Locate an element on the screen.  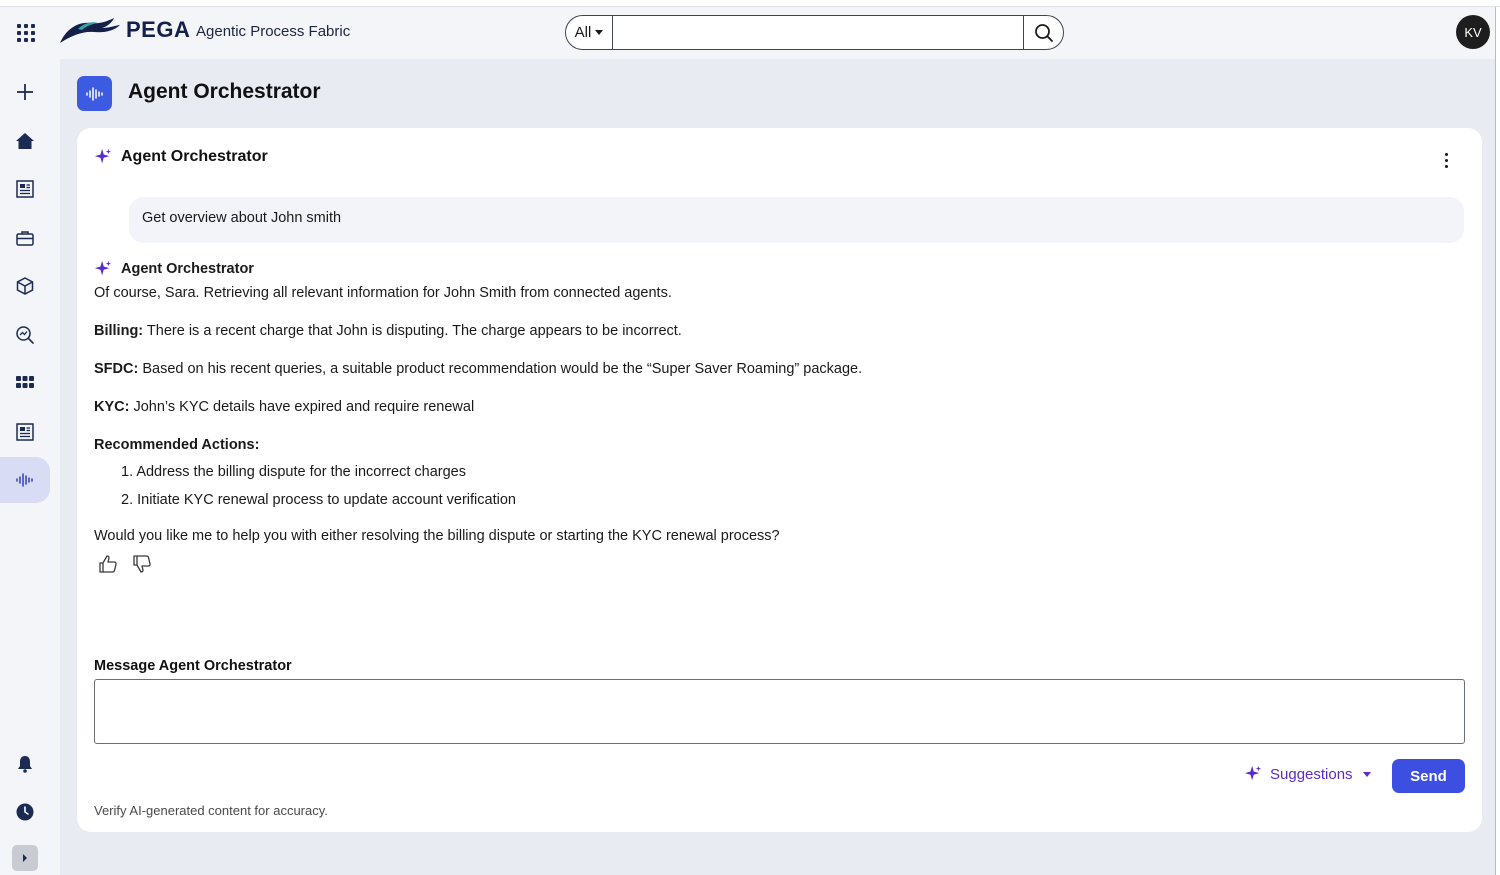
nav-notifications is located at coordinates (25, 764).